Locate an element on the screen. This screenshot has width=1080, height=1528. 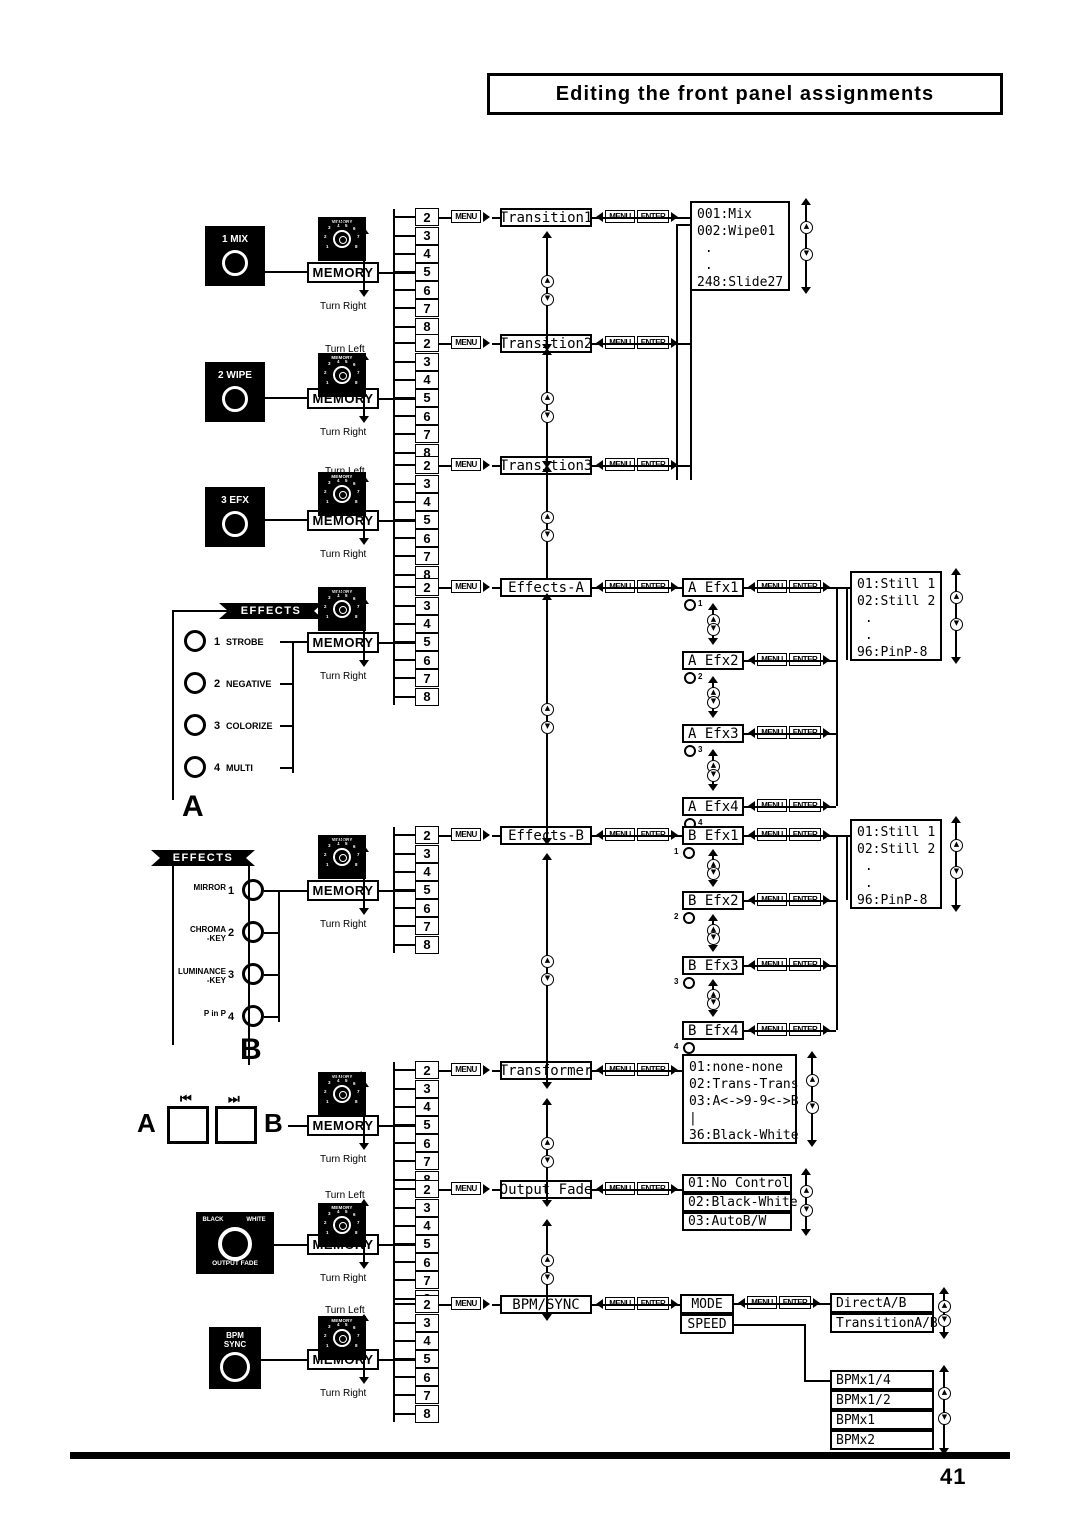
bpm-speed-row-4: BPMx2 is located at coordinates (882, 1440).